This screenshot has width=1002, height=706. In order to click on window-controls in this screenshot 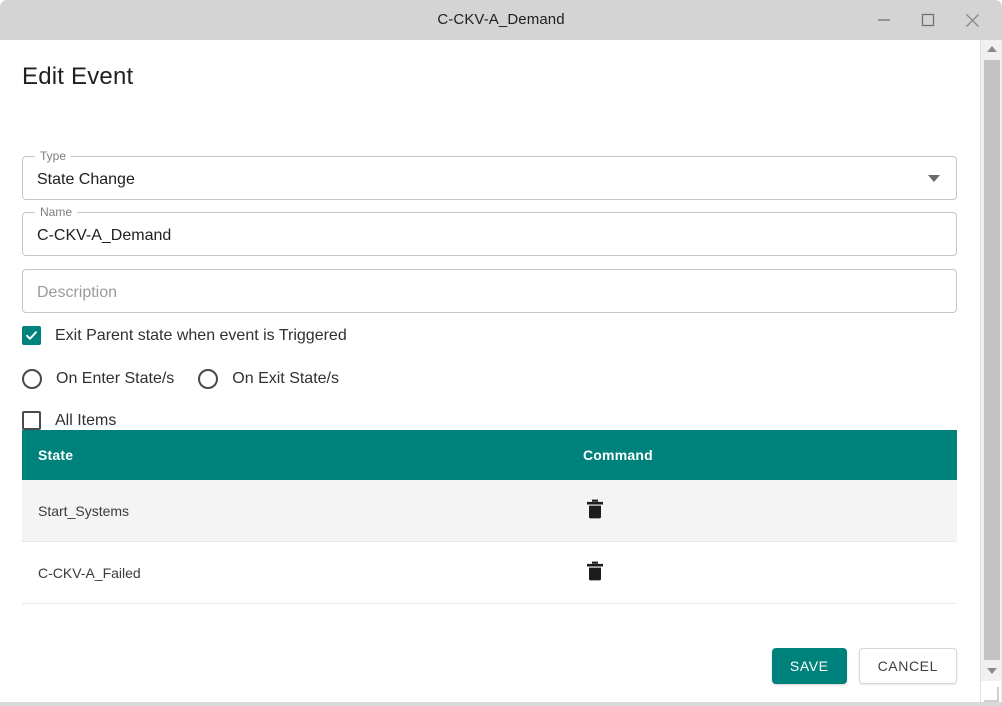, I will do `click(928, 20)`.